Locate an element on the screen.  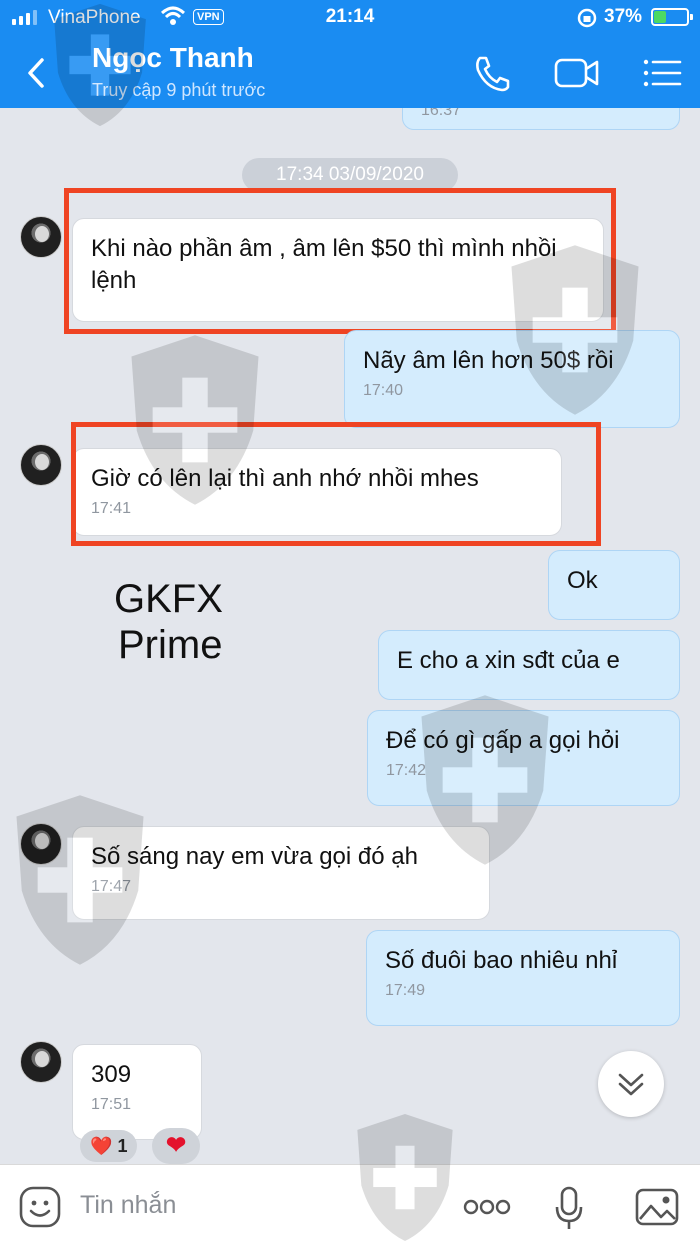
message-bubble-outgoing: Nãy âm lên hơn 50$ rồi 17:40 is located at coordinates (512, 379).